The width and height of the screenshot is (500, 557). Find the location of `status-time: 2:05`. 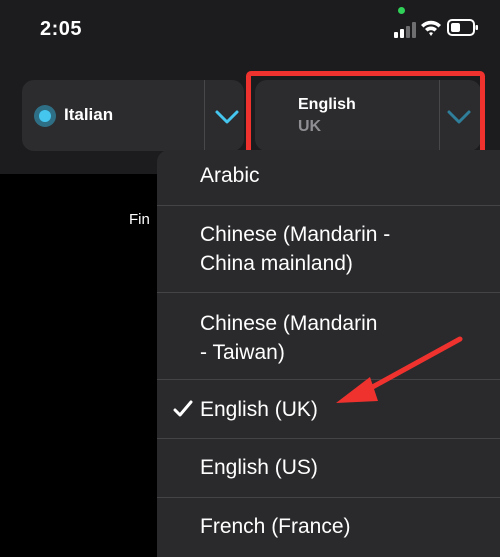

status-time: 2:05 is located at coordinates (61, 29).